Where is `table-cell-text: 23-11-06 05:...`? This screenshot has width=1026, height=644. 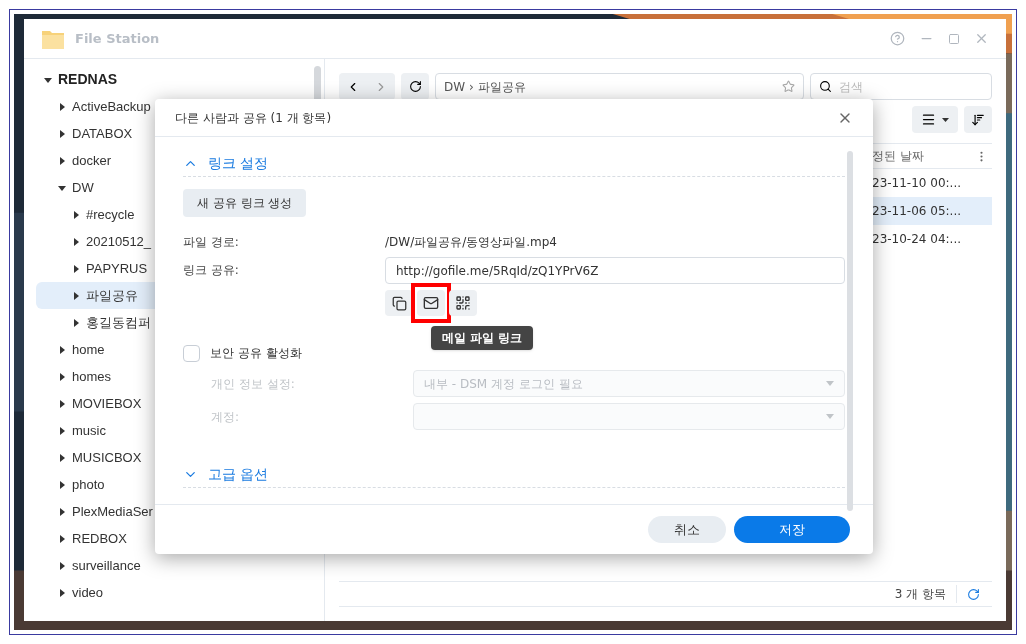 table-cell-text: 23-11-06 05:... is located at coordinates (917, 211).